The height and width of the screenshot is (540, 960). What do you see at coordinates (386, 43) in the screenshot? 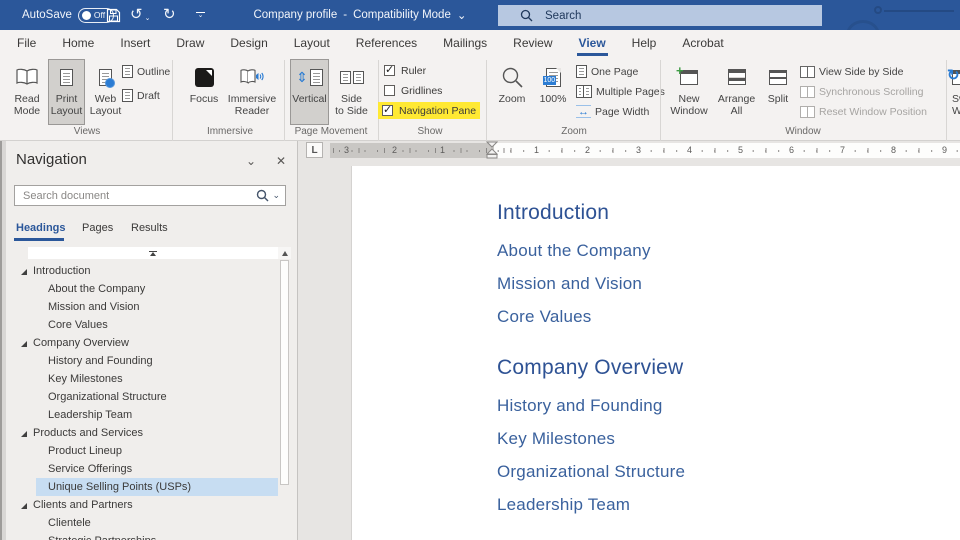
I see `tab-references: References` at bounding box center [386, 43].